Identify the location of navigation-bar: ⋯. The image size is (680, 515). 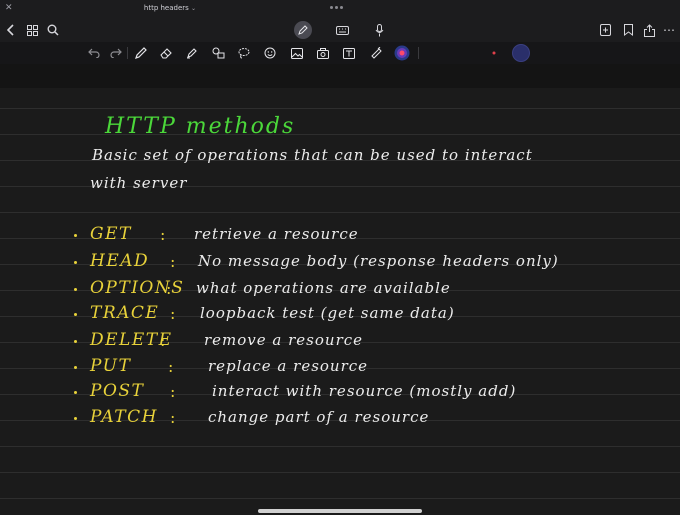
(340, 30).